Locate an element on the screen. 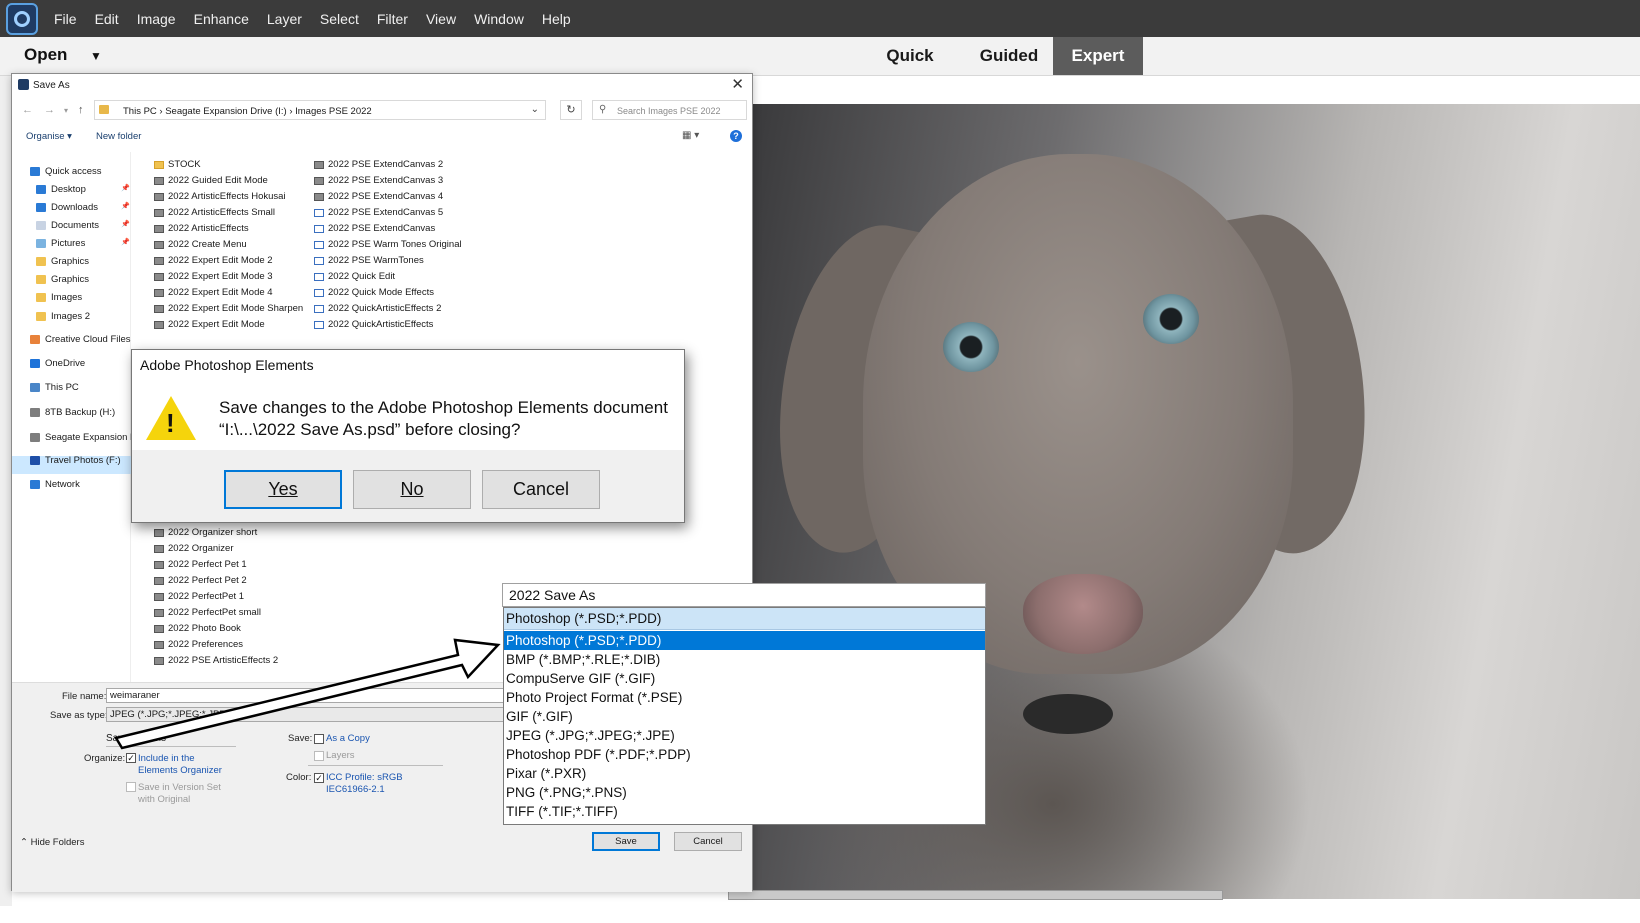  file-list-item: 2022 Expert Edit Mode 2 is located at coordinates (213, 260).